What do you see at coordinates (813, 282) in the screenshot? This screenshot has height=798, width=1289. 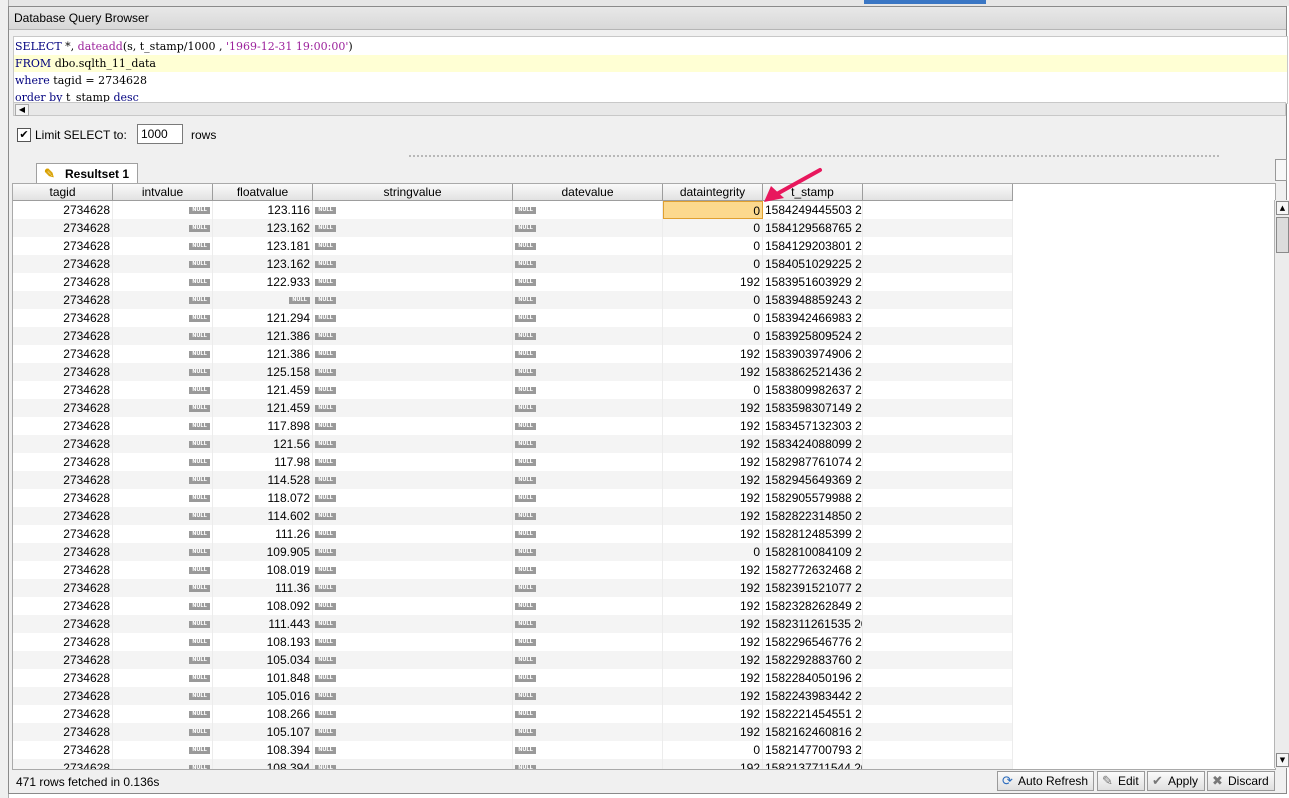 I see `cell-t_stamp: 1583951603929 2020-03-11 13:33:23` at bounding box center [813, 282].